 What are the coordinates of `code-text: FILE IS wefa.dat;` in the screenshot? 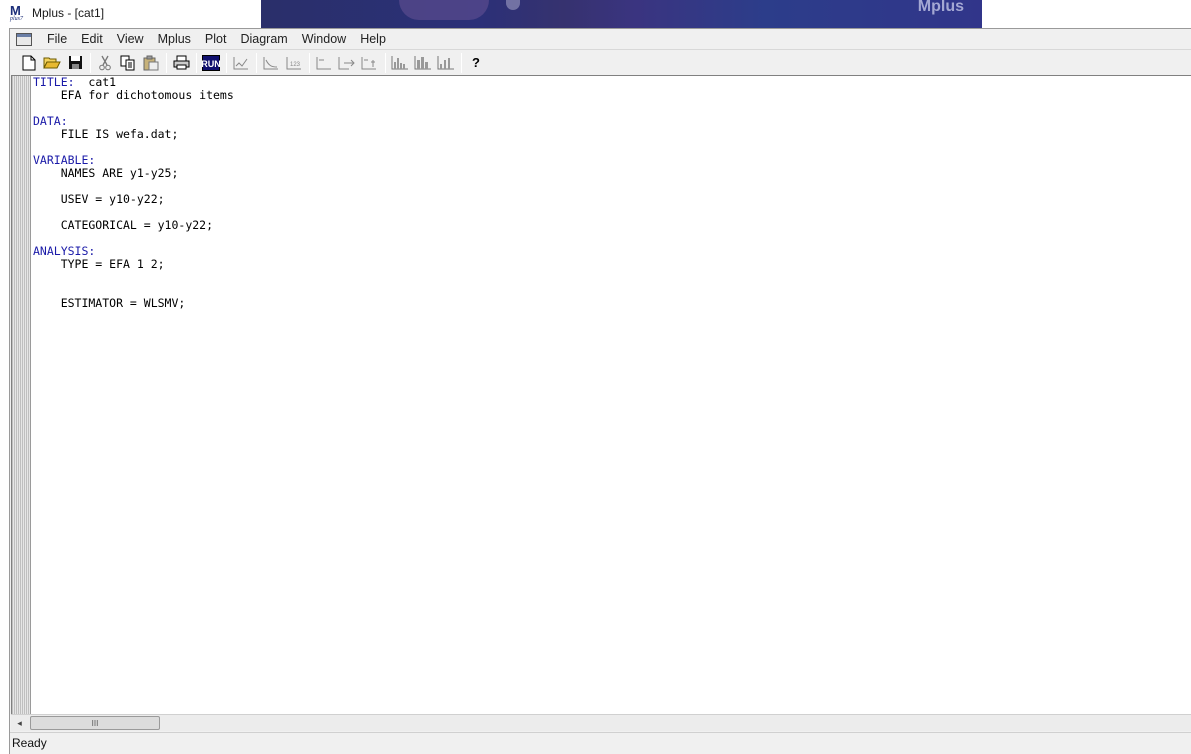 It's located at (106, 134).